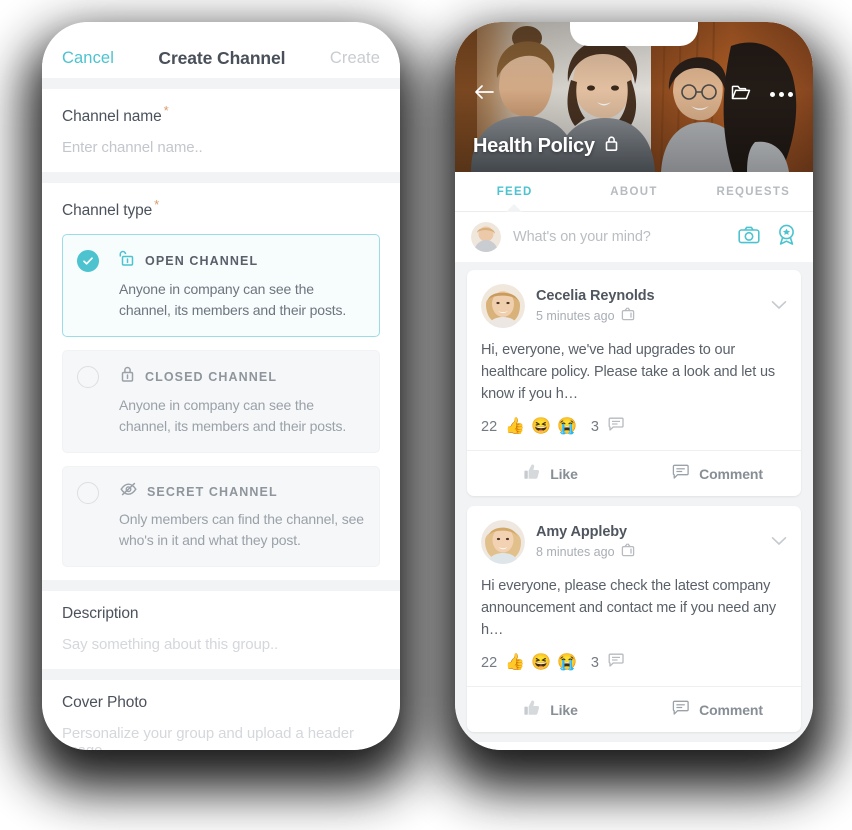  What do you see at coordinates (633, 191) in the screenshot?
I see `tab-about: ABOUT` at bounding box center [633, 191].